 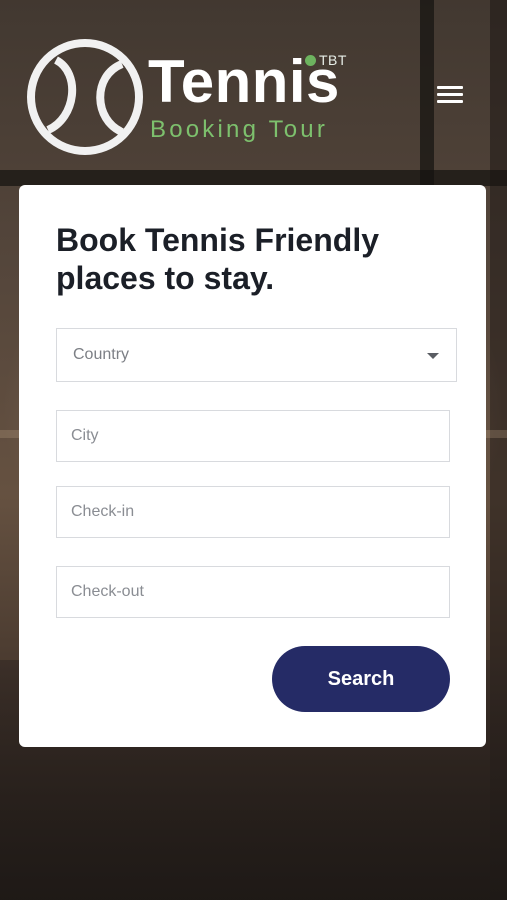 What do you see at coordinates (450, 96) in the screenshot?
I see `hamburger-menu-icon` at bounding box center [450, 96].